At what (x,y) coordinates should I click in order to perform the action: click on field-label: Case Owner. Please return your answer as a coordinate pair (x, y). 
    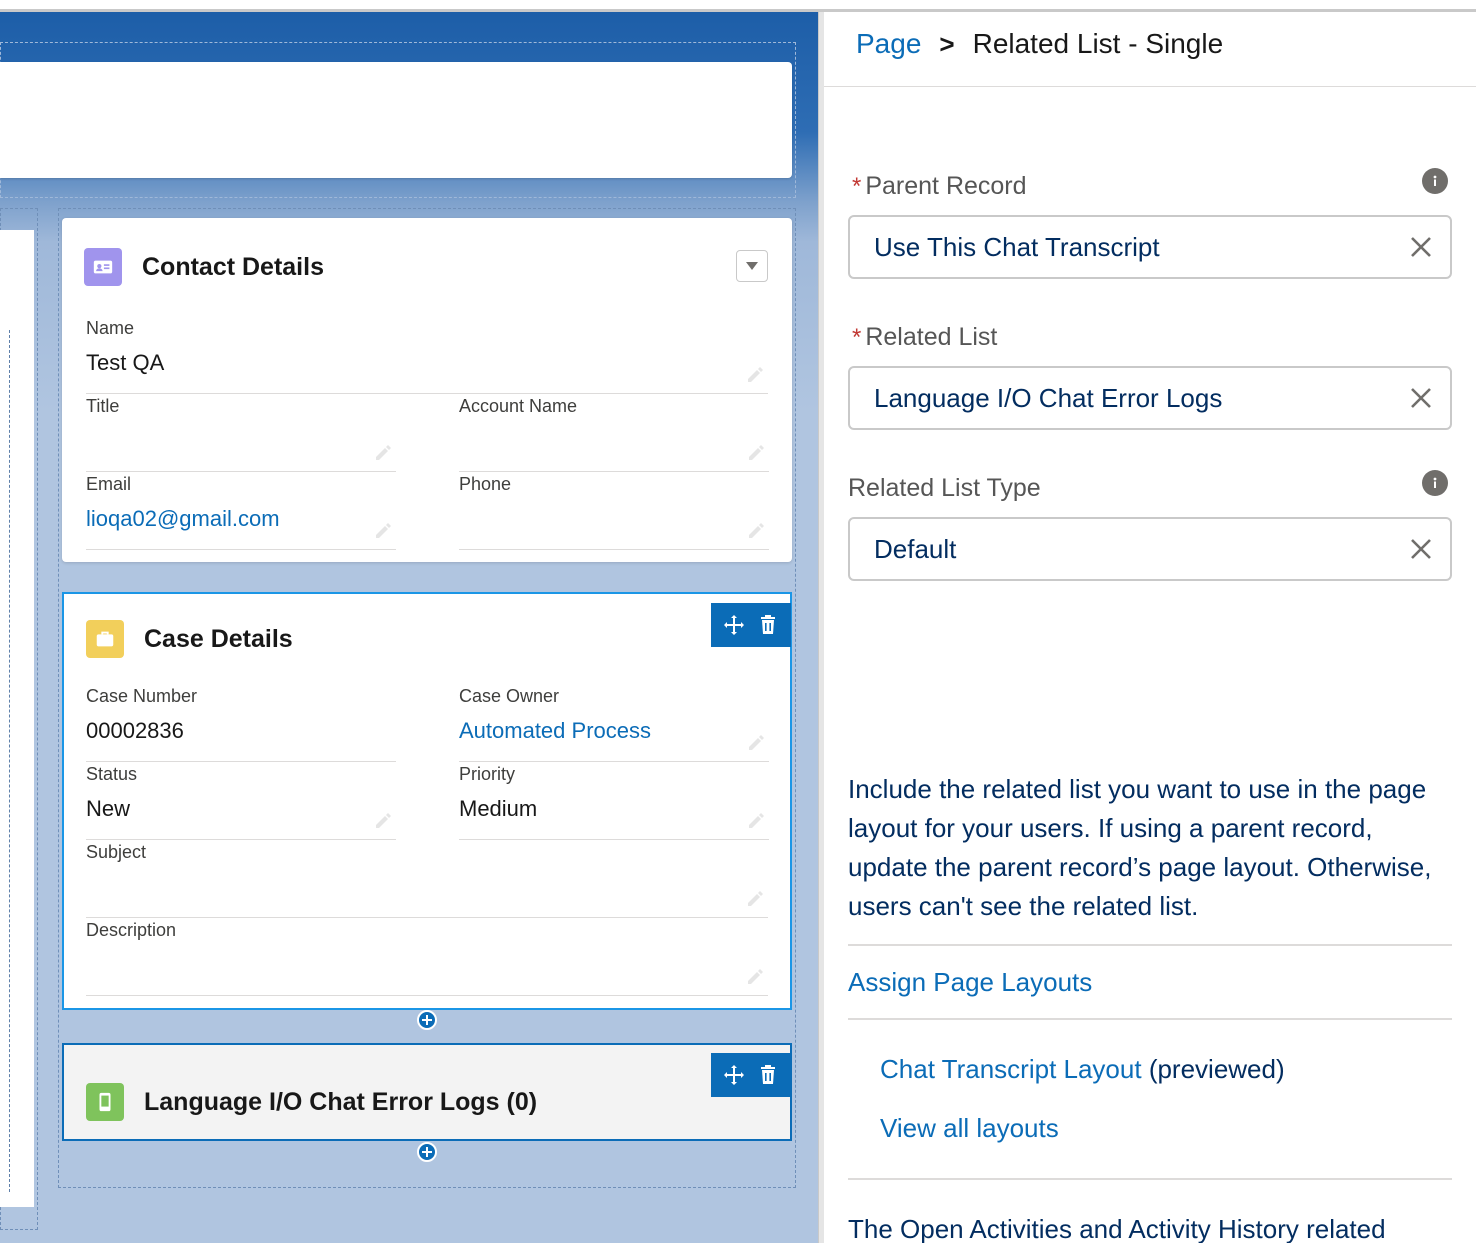
    Looking at the image, I should click on (509, 696).